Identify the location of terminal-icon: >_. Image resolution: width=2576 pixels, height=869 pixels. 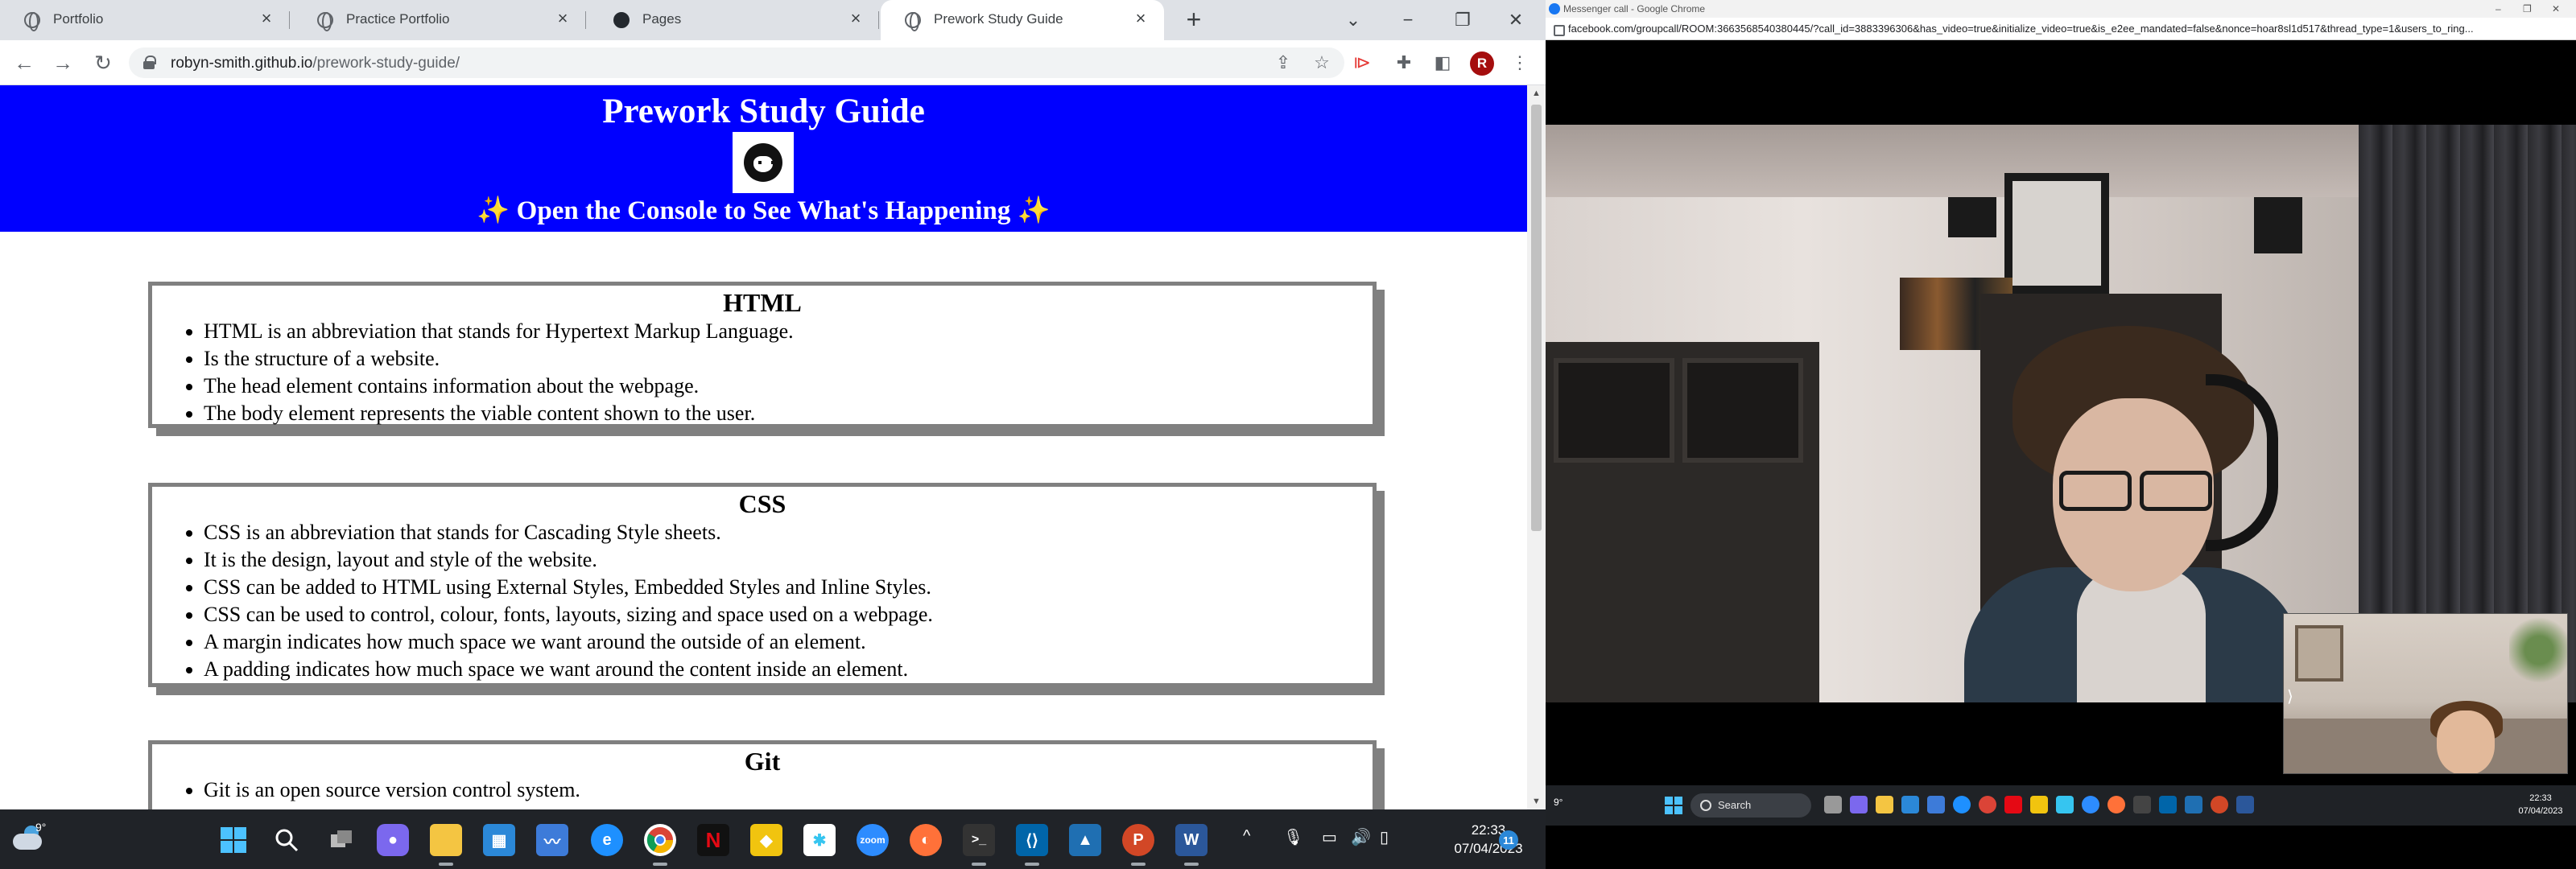
(979, 840).